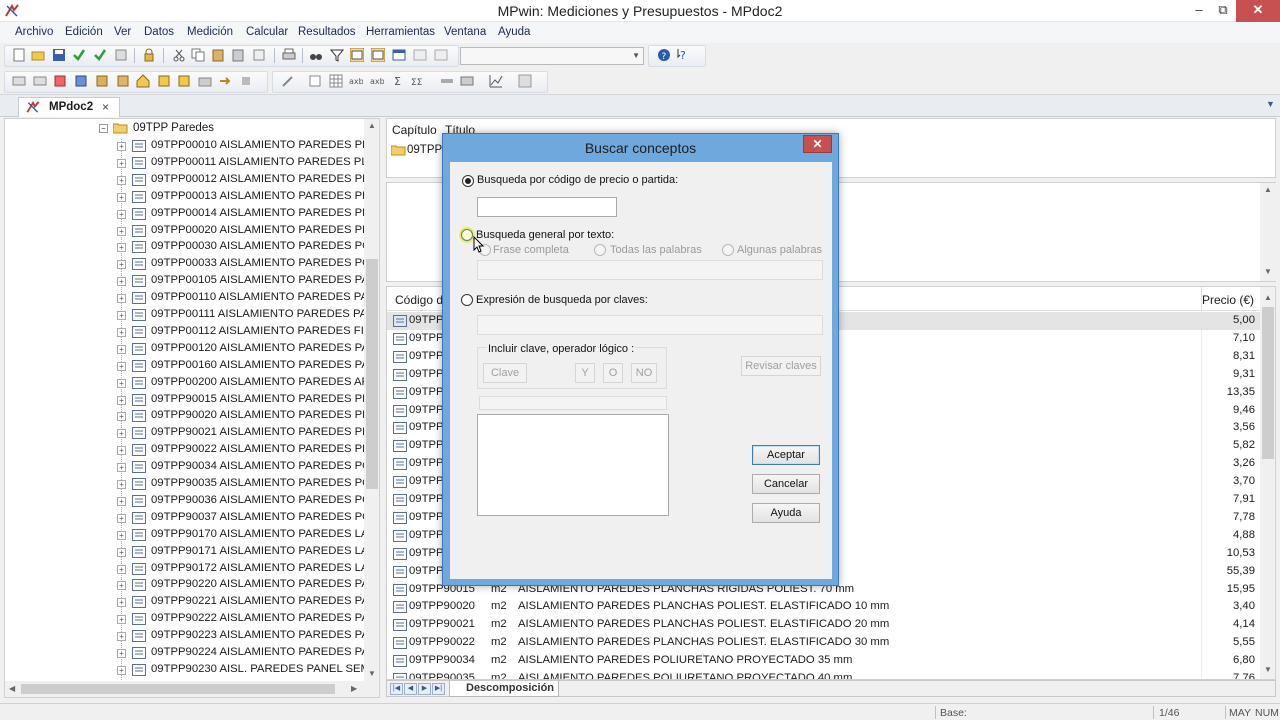 This screenshot has height=720, width=1280. What do you see at coordinates (248, 146) in the screenshot?
I see `tree-item: +09TPP00010 AISLAMIENTO PAREDES PLAN` at bounding box center [248, 146].